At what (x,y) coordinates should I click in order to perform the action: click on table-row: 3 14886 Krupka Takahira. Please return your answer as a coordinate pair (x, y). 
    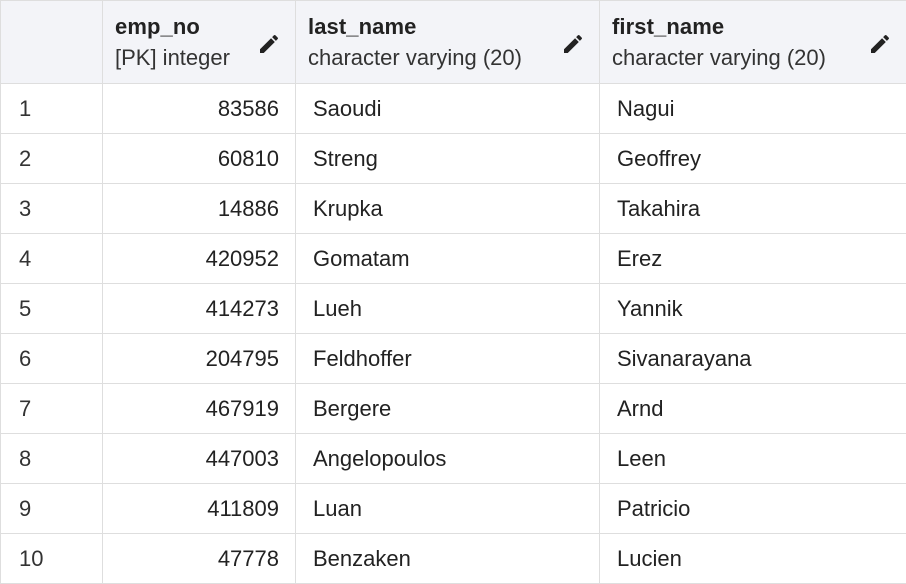
    Looking at the image, I should click on (453, 209).